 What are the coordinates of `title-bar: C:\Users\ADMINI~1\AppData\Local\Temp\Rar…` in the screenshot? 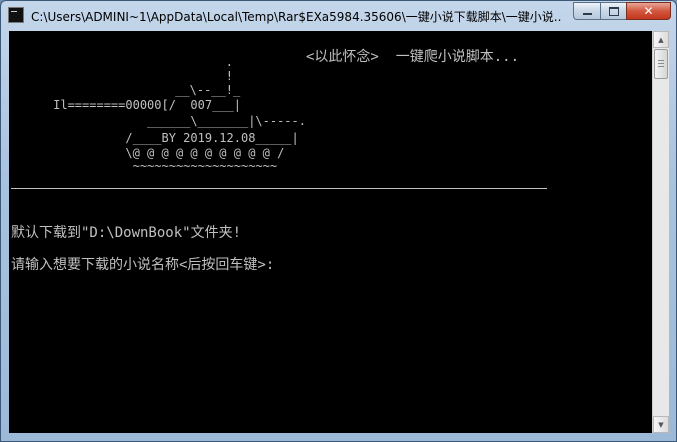 It's located at (338, 16).